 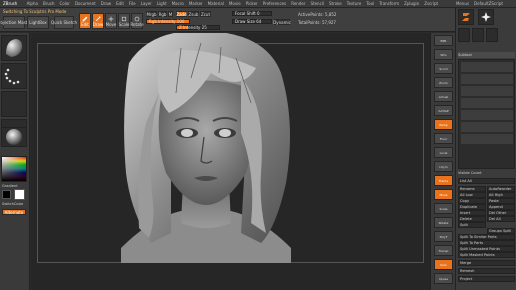 What do you see at coordinates (235, 3) in the screenshot?
I see `menu-item-movie: Movie` at bounding box center [235, 3].